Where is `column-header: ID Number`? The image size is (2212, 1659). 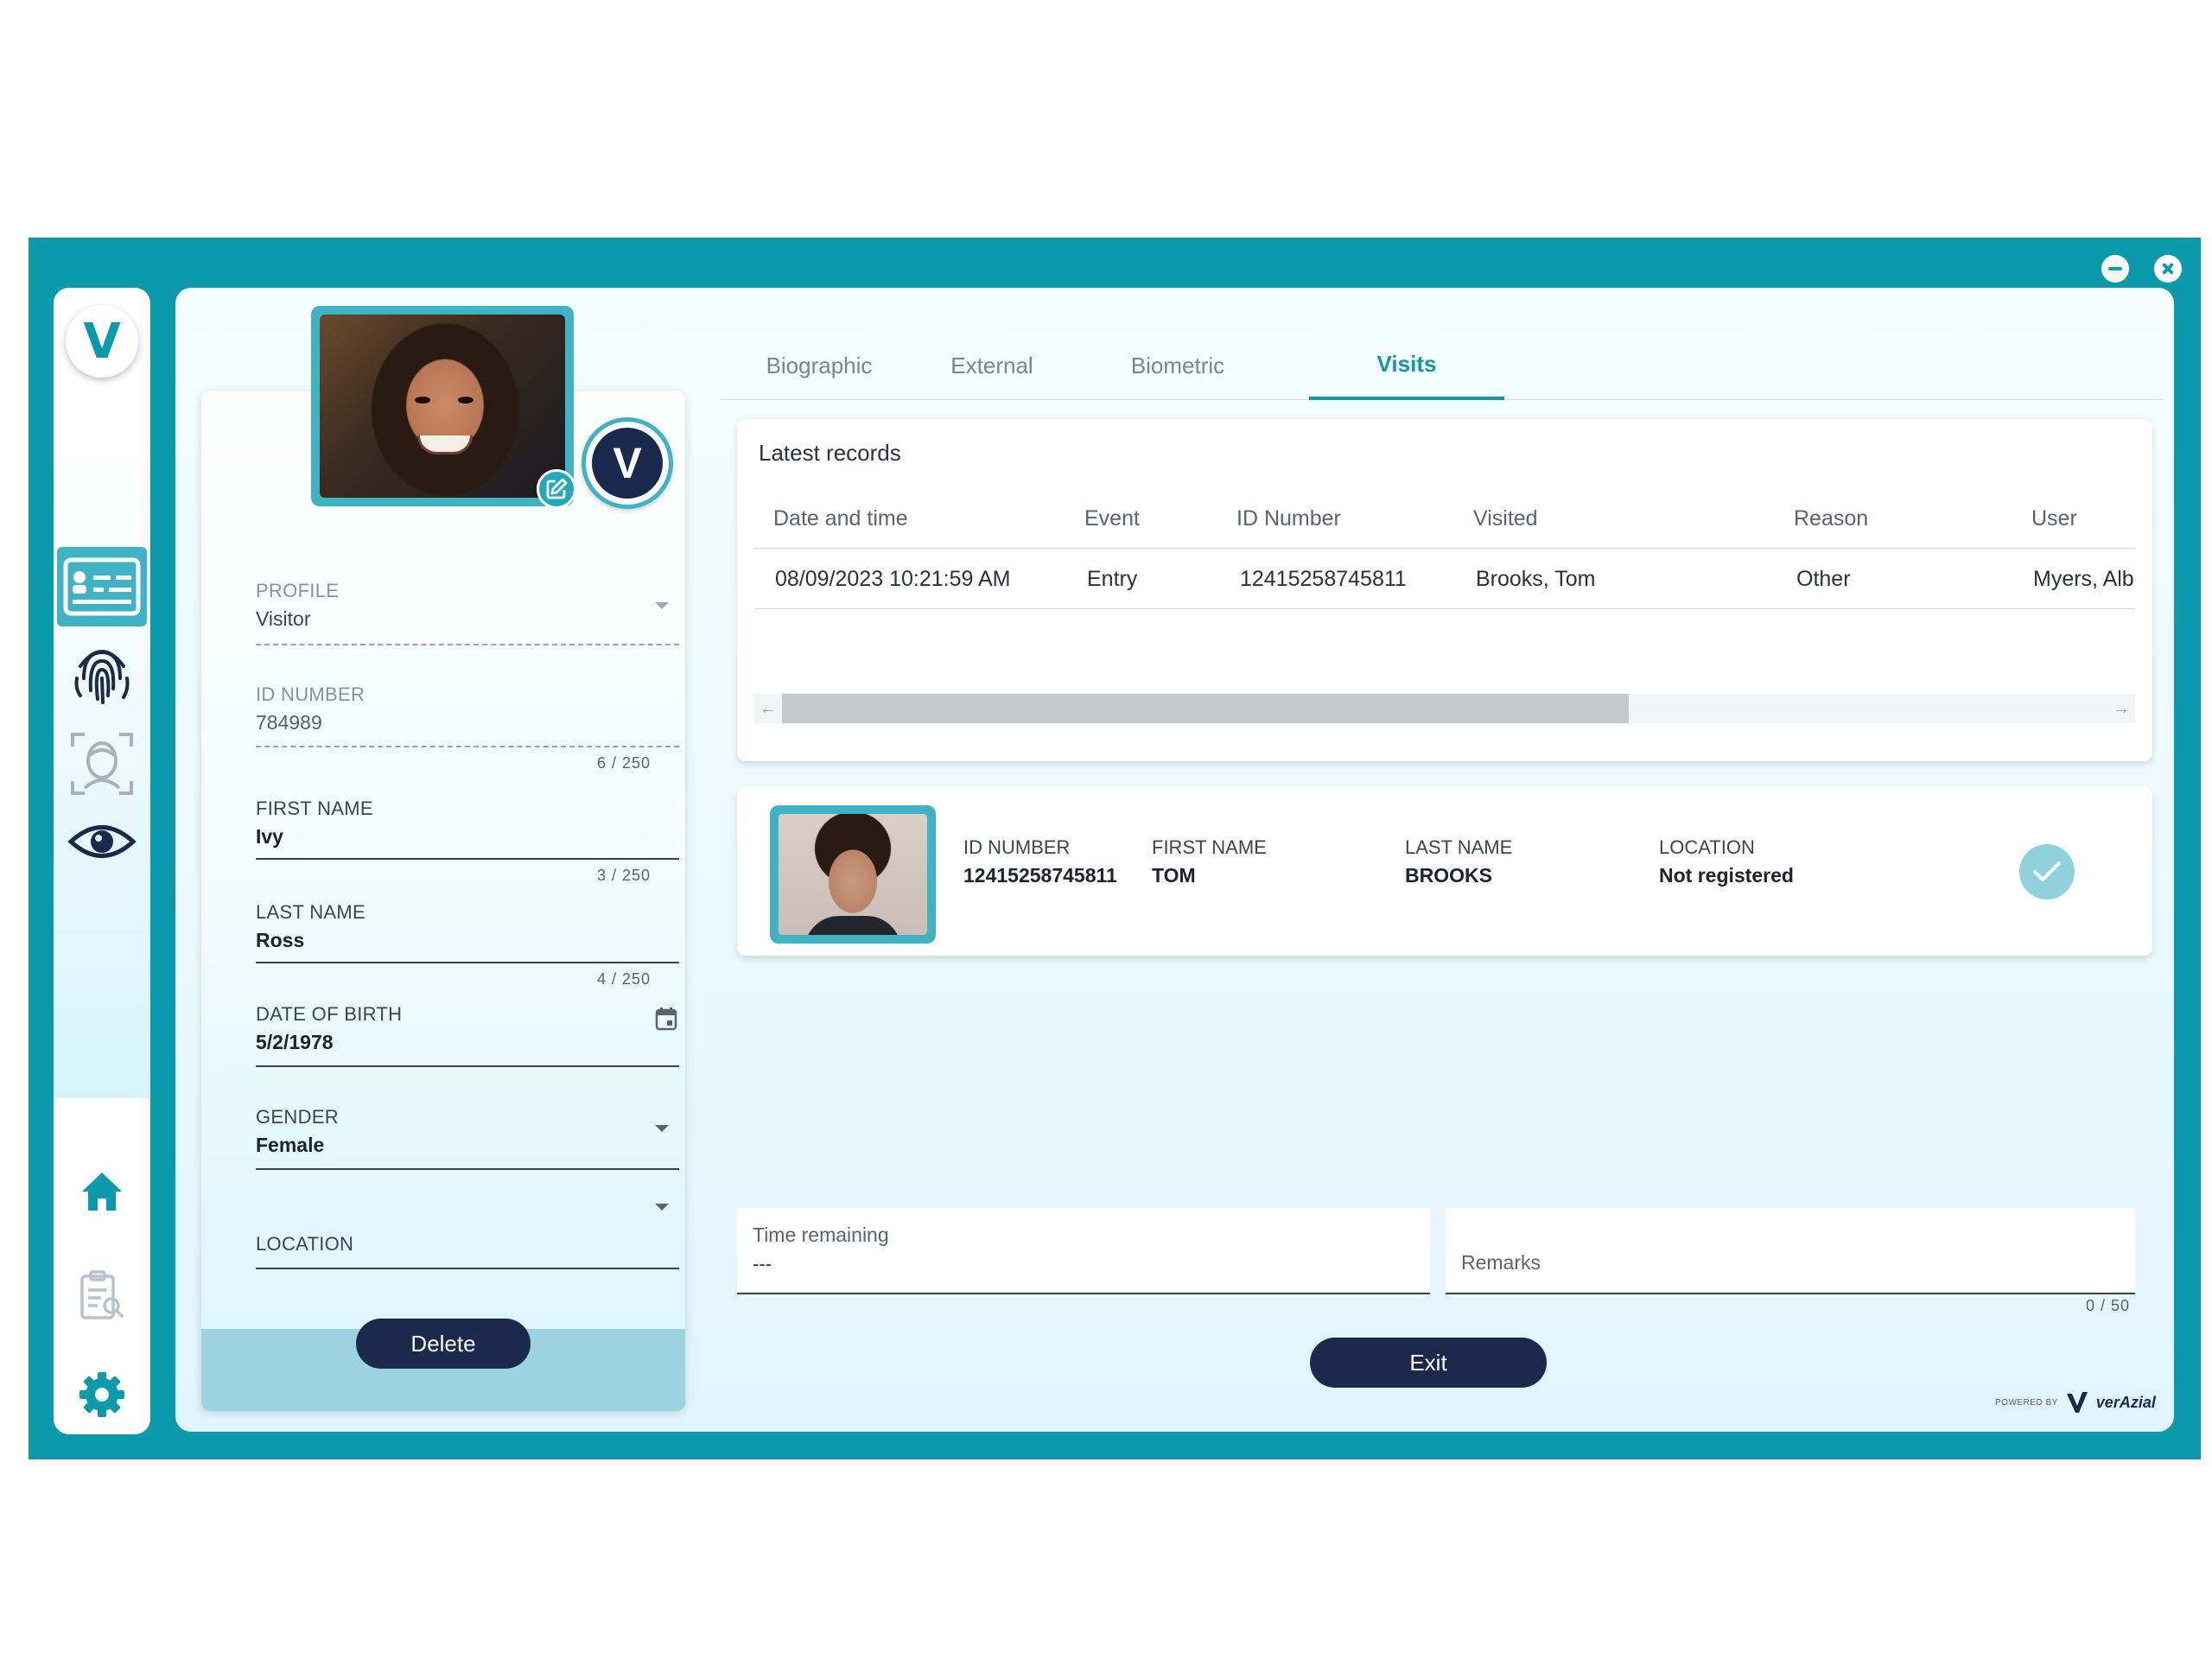
column-header: ID Number is located at coordinates (1288, 518).